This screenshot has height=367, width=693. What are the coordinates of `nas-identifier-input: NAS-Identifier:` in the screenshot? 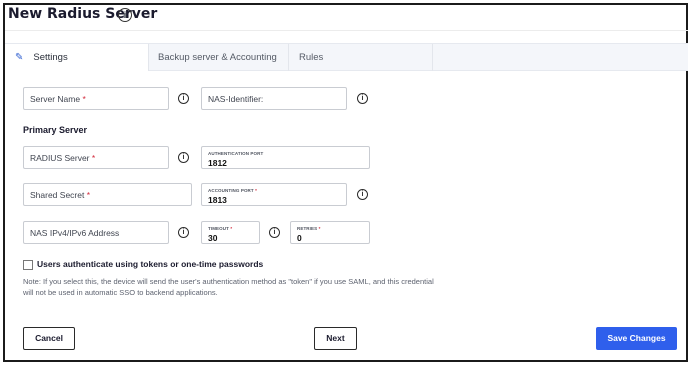 It's located at (274, 98).